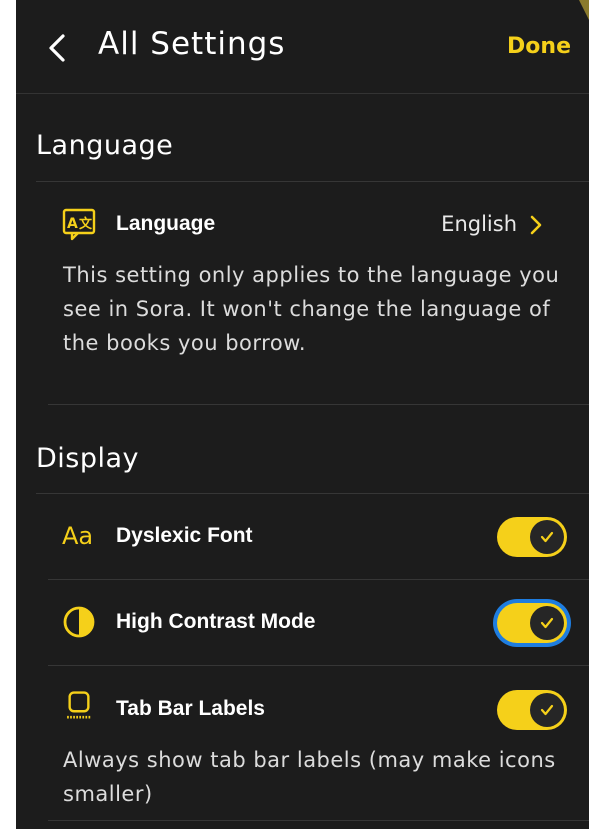 This screenshot has width=597, height=829. I want to click on tab-bar-labels-label: Tab Bar Labels, so click(190, 708).